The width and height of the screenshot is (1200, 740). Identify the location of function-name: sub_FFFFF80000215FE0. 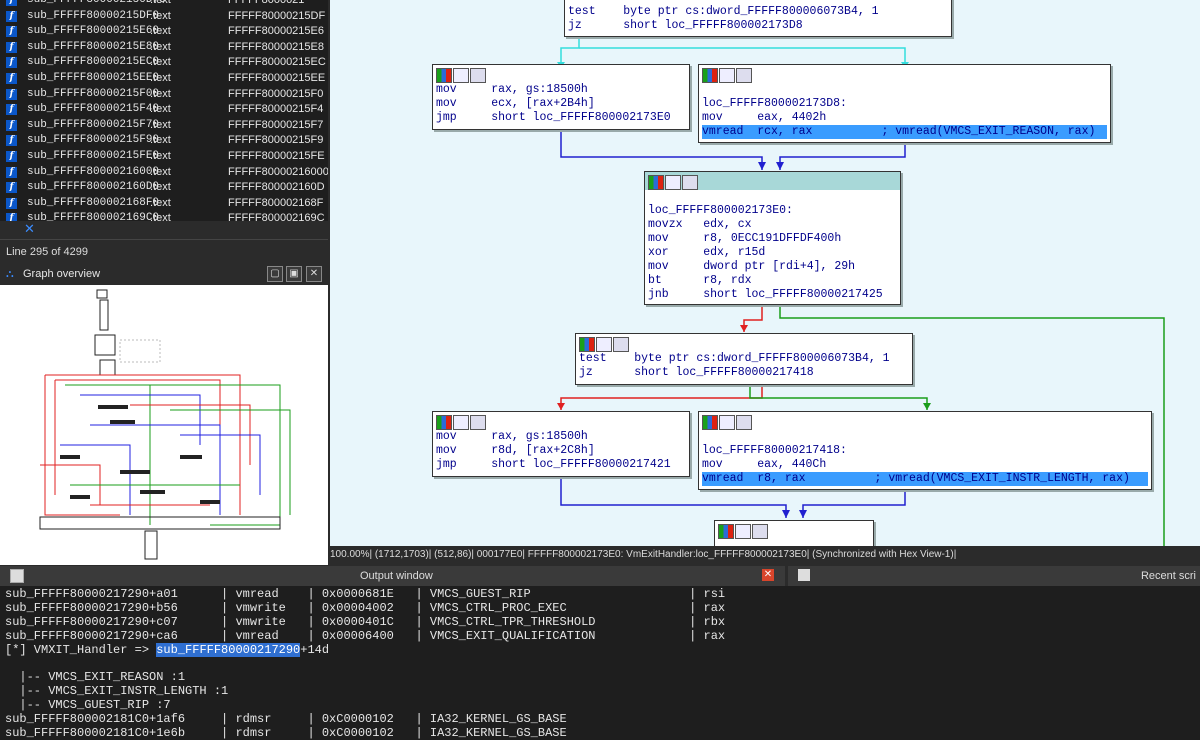
(93, 156).